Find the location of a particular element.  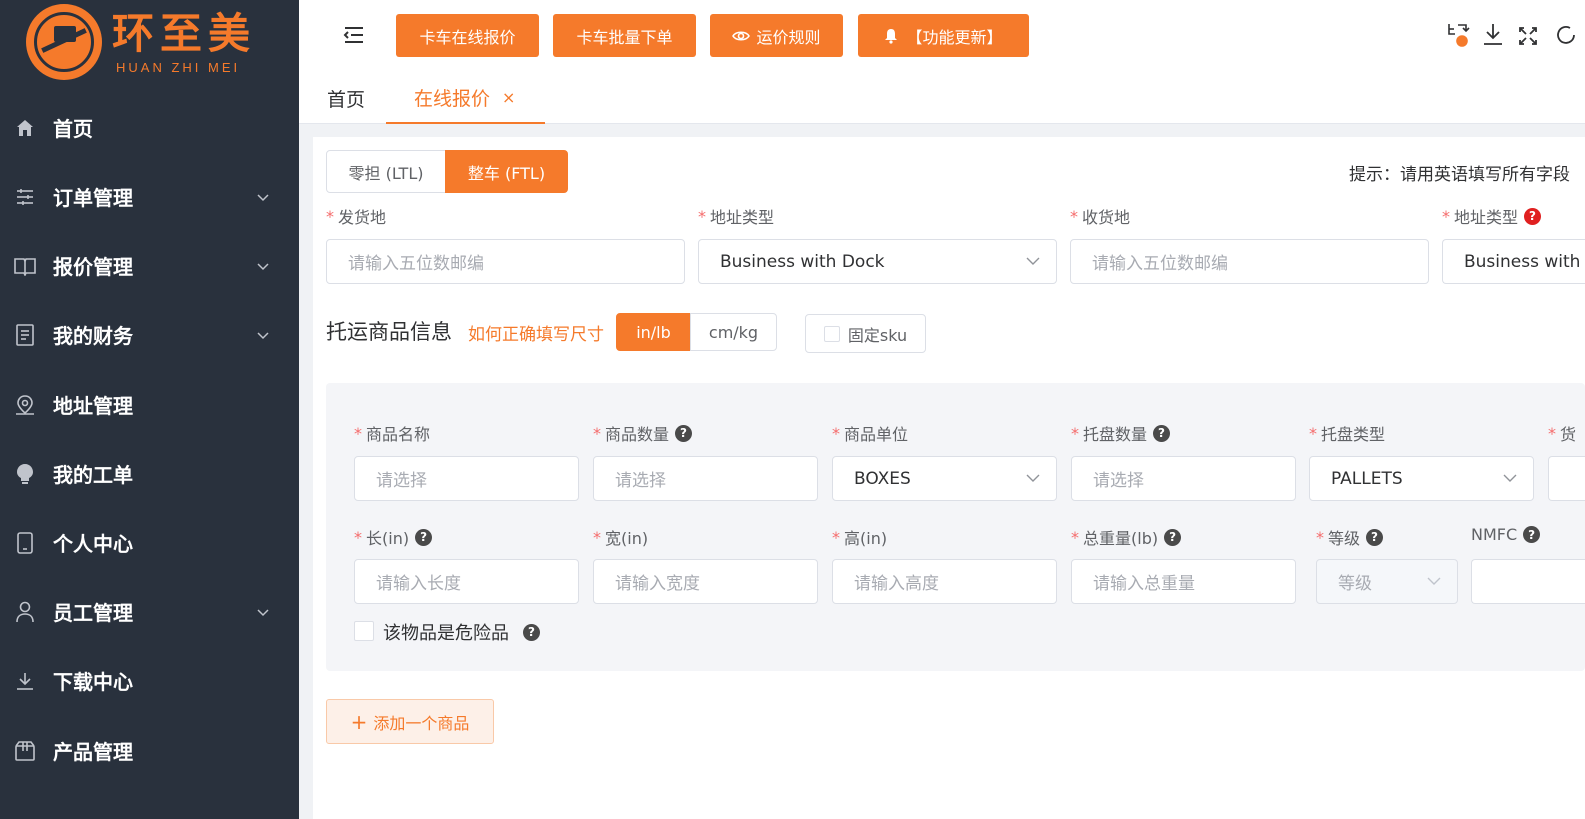

dest-zip-input: 请输入五位数邮编 is located at coordinates (1249, 261).